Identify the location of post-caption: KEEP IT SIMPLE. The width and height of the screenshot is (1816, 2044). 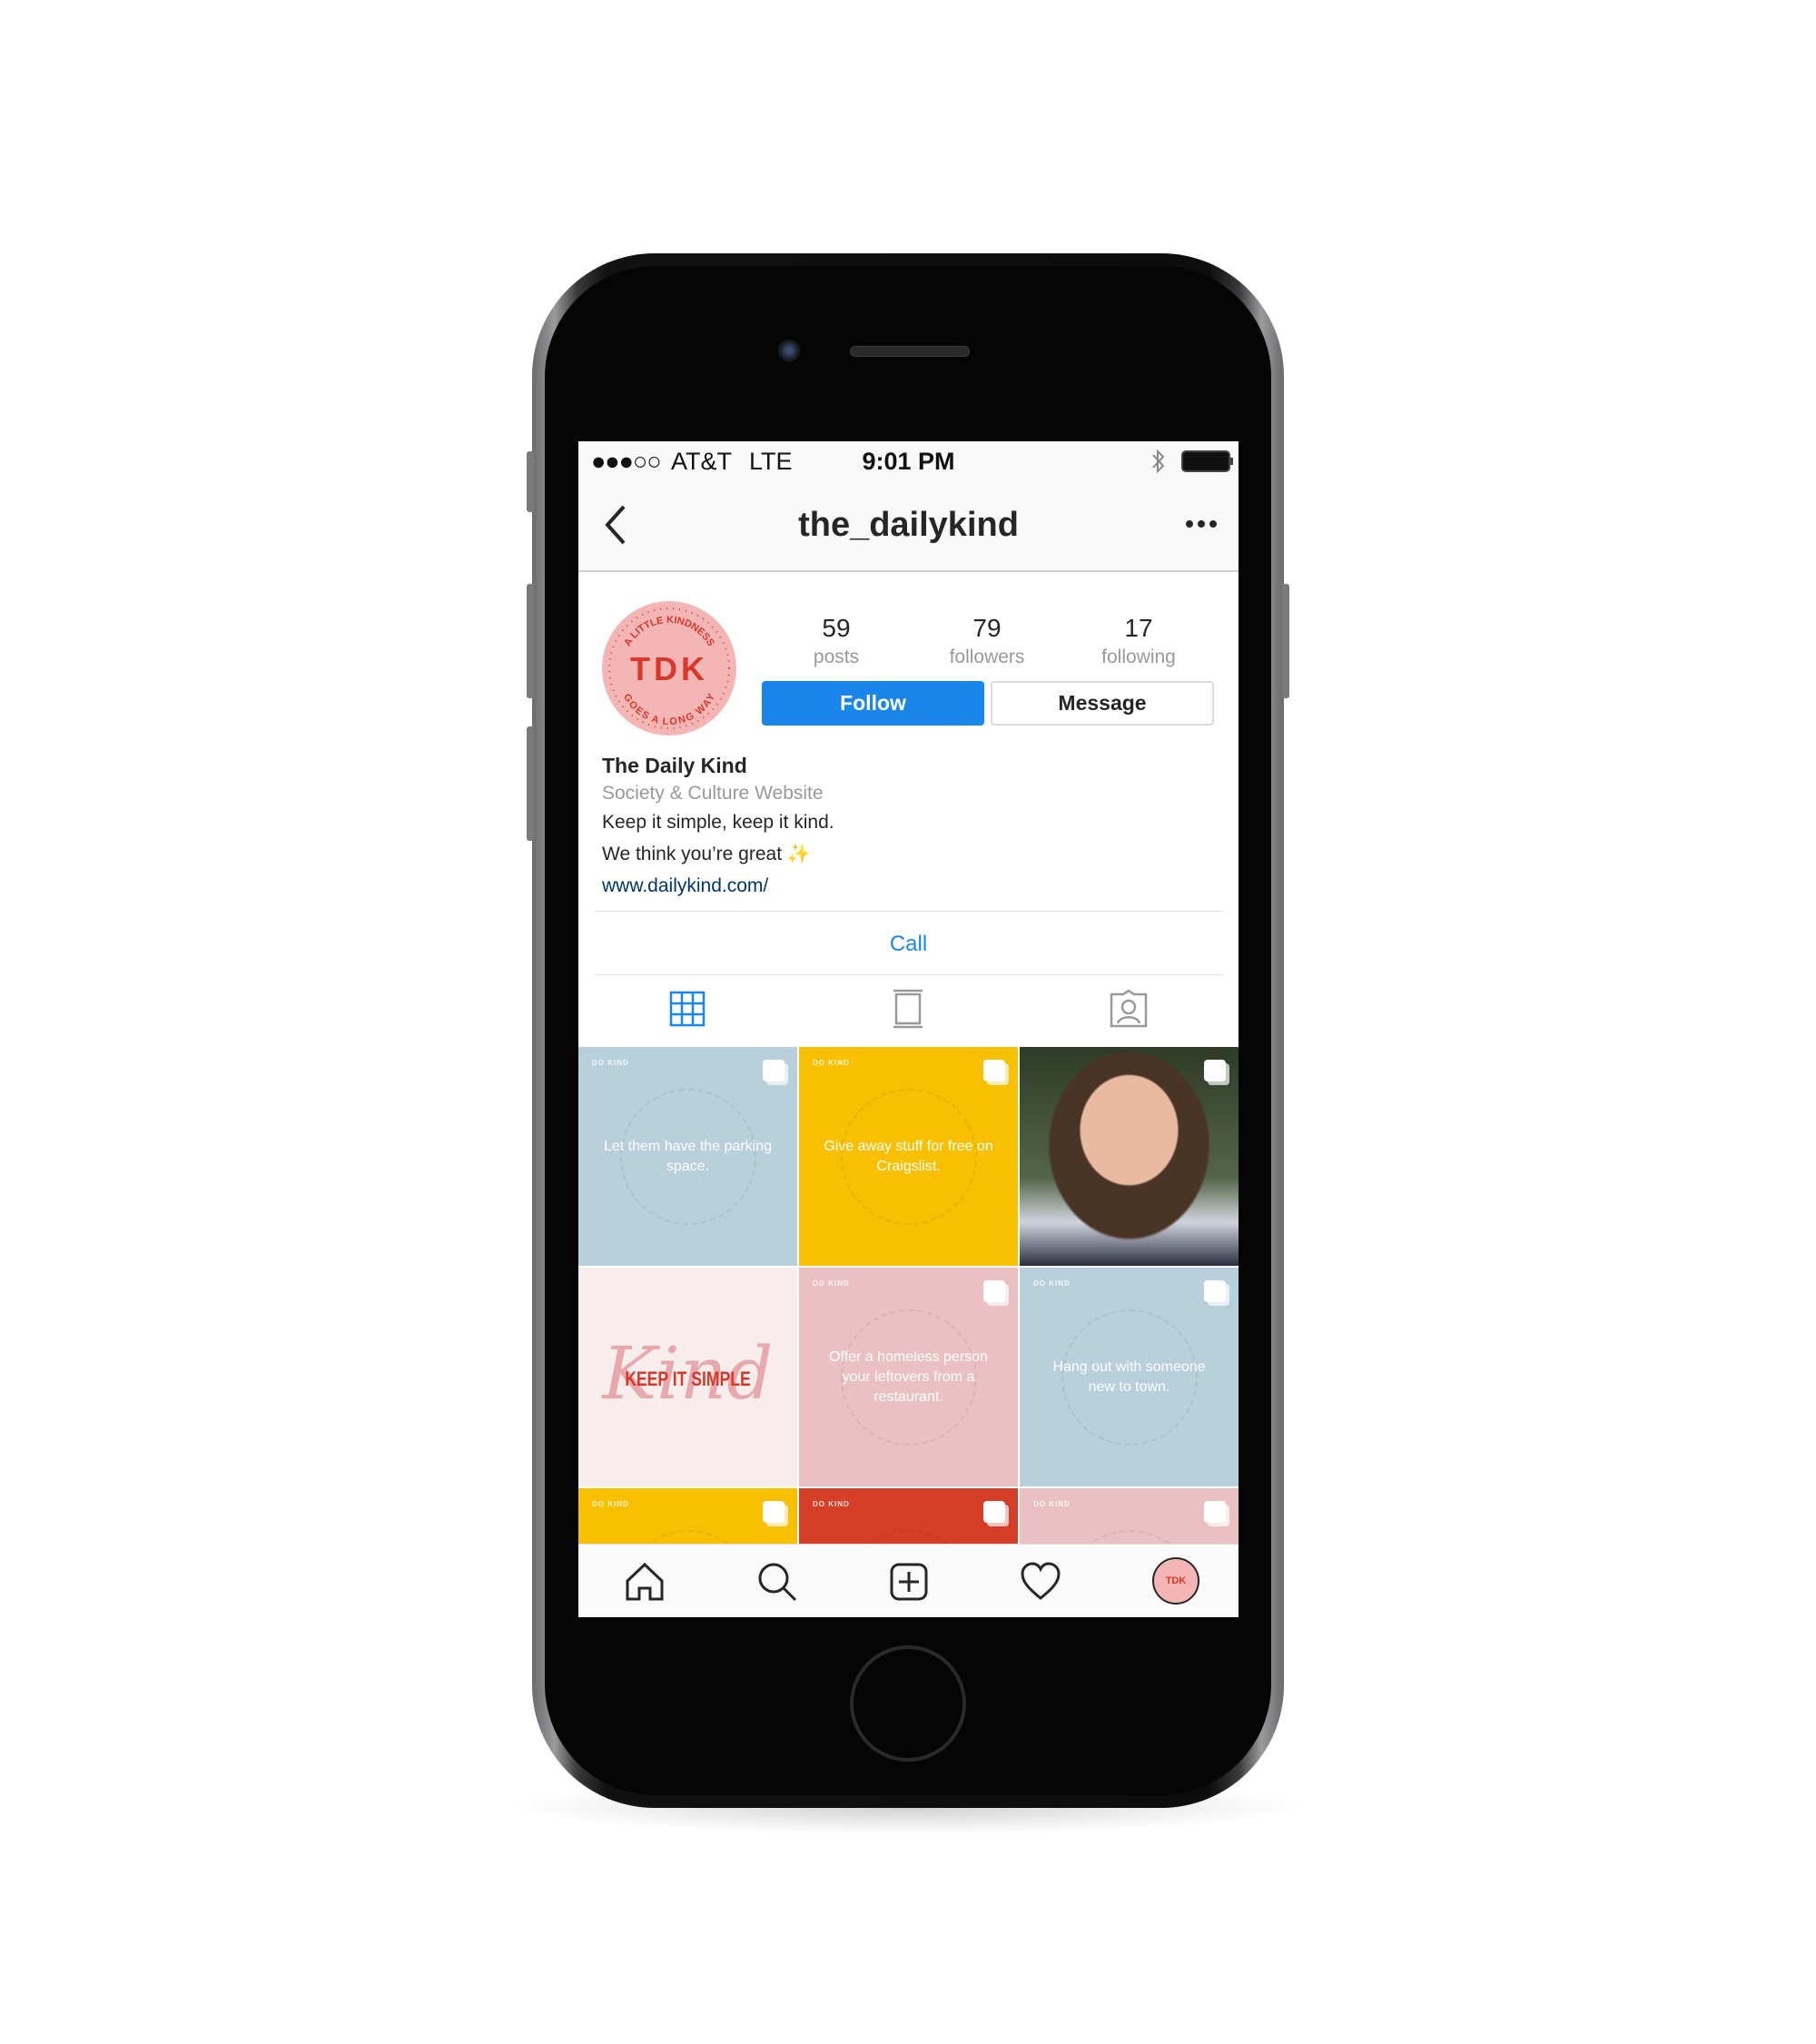
(688, 1379).